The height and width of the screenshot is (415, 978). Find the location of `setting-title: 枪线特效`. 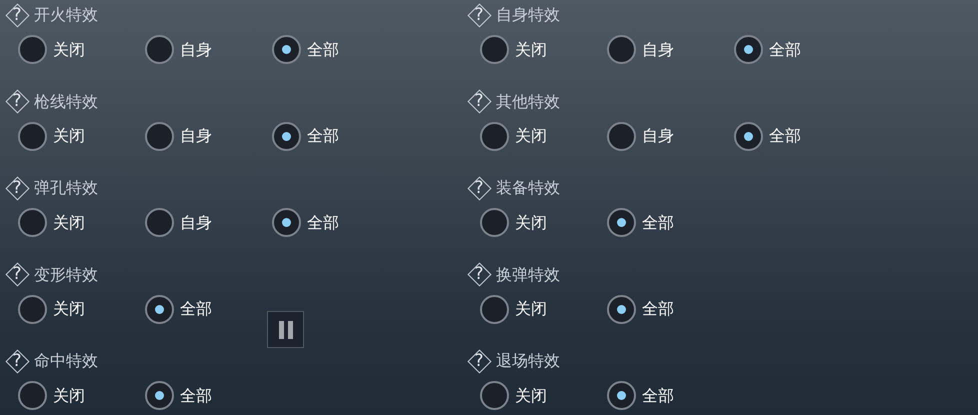

setting-title: 枪线特效 is located at coordinates (66, 101).